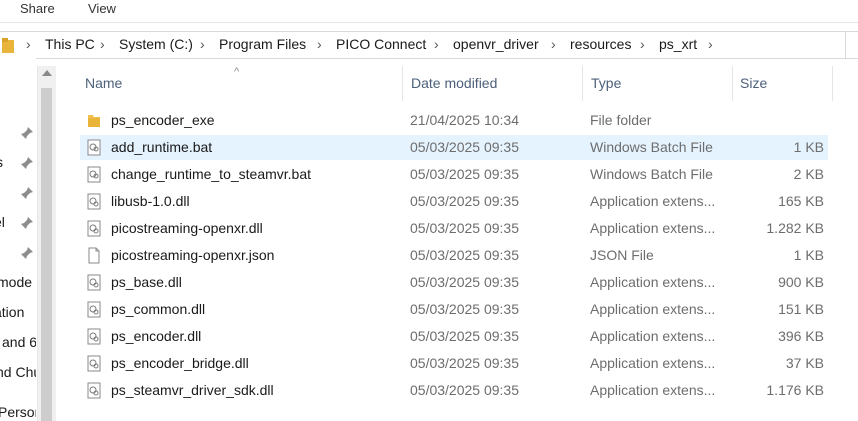 The image size is (858, 421). I want to click on batch-file-icon, so click(94, 147).